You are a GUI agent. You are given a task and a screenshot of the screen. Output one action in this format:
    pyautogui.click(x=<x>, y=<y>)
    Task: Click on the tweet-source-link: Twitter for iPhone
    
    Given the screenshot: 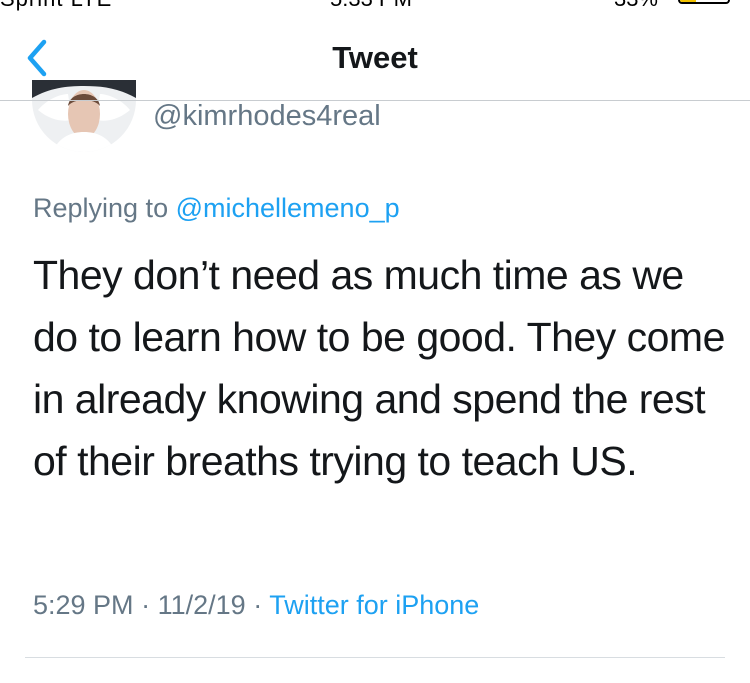 What is the action you would take?
    pyautogui.click(x=374, y=605)
    